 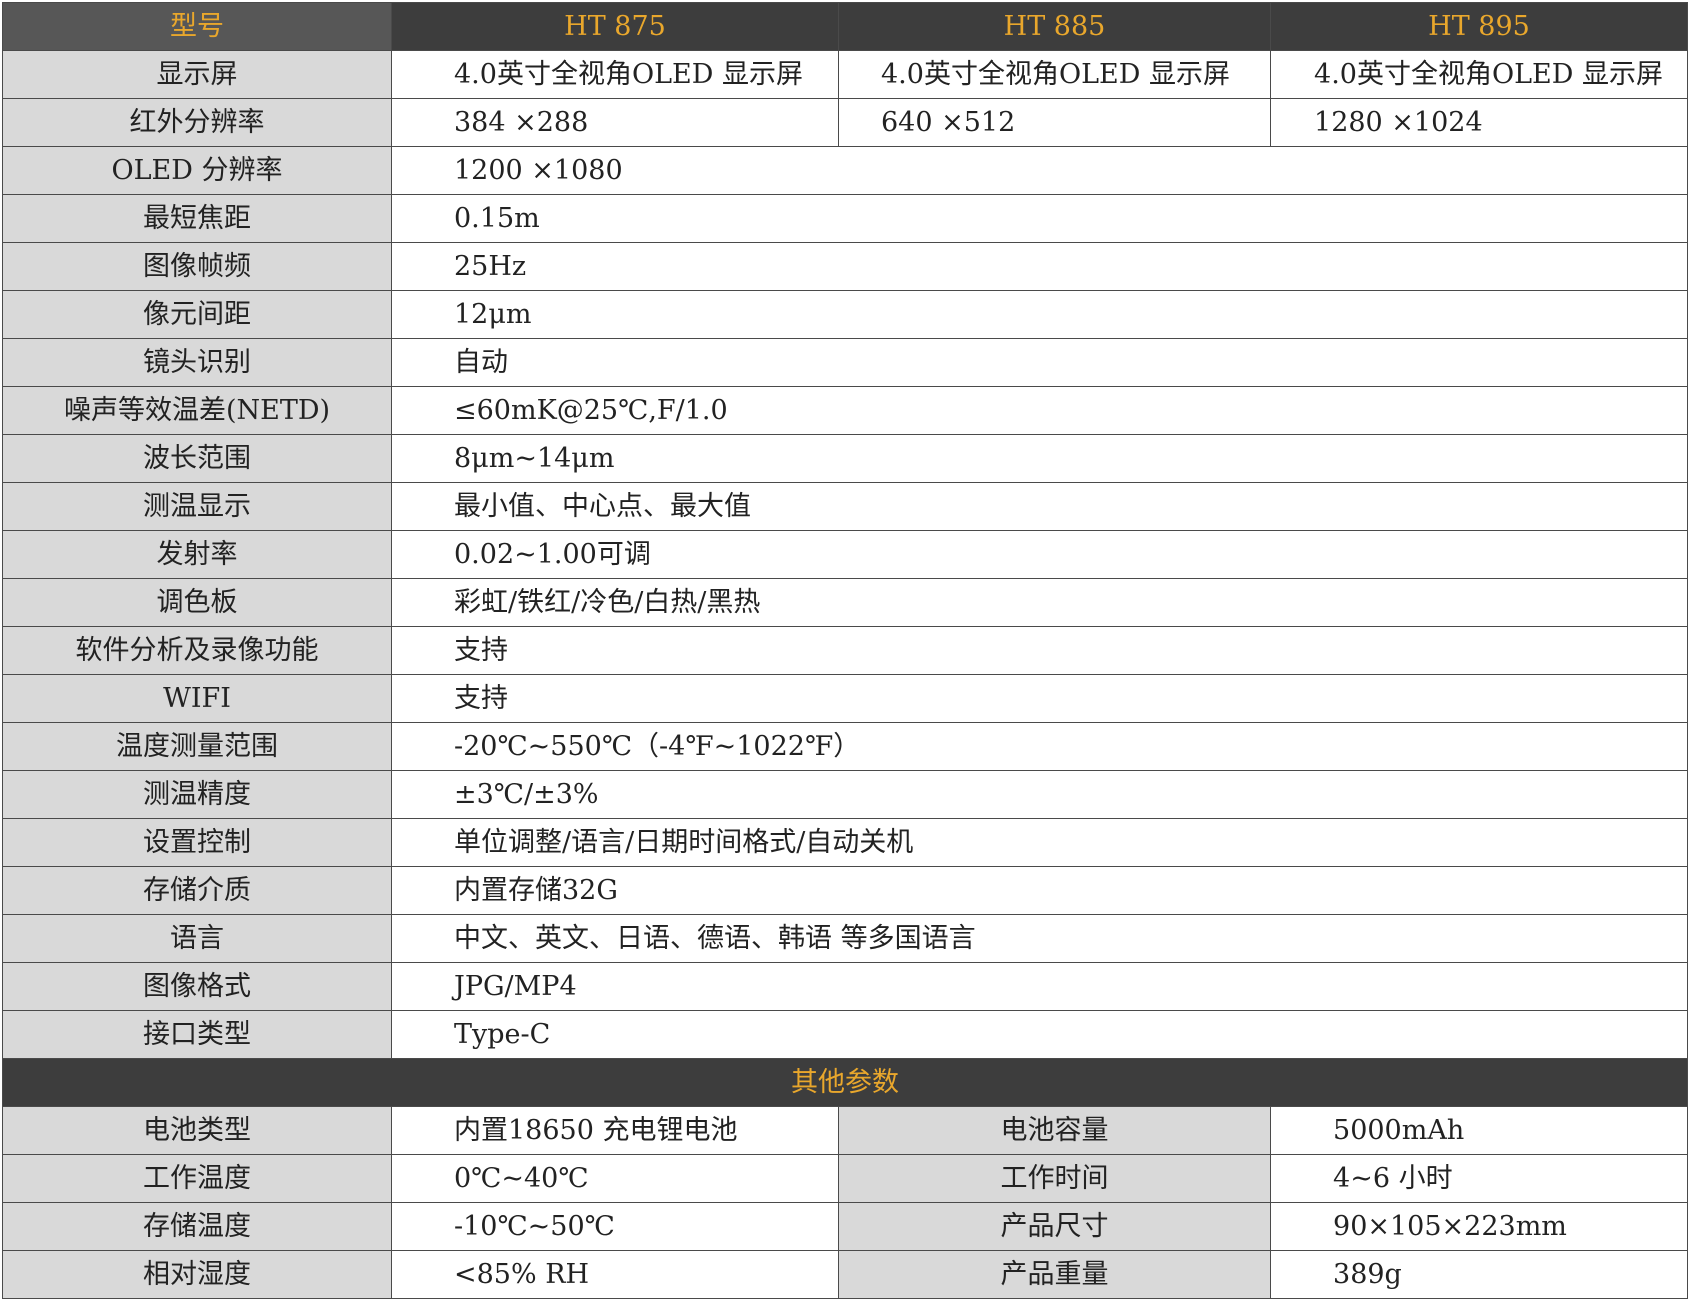 What do you see at coordinates (615, 1274) in the screenshot?
I see `other-value: <85% RH` at bounding box center [615, 1274].